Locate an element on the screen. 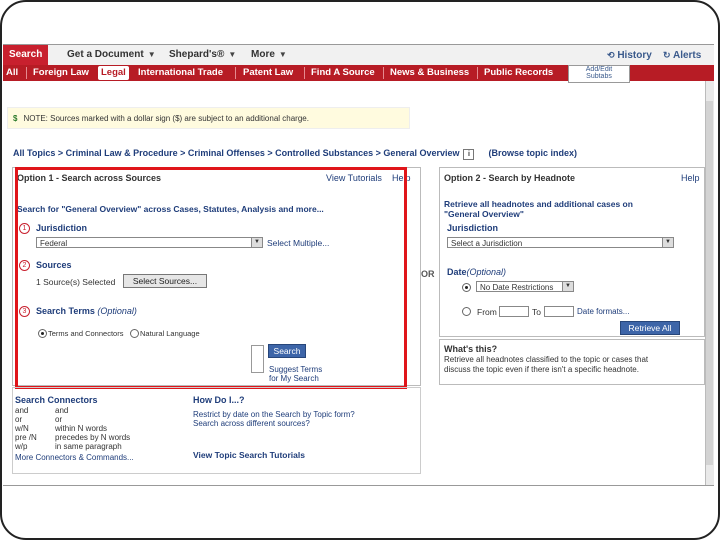 This screenshot has width=720, height=540. tab-get-a-document: Get a Document ▼ is located at coordinates (111, 55).